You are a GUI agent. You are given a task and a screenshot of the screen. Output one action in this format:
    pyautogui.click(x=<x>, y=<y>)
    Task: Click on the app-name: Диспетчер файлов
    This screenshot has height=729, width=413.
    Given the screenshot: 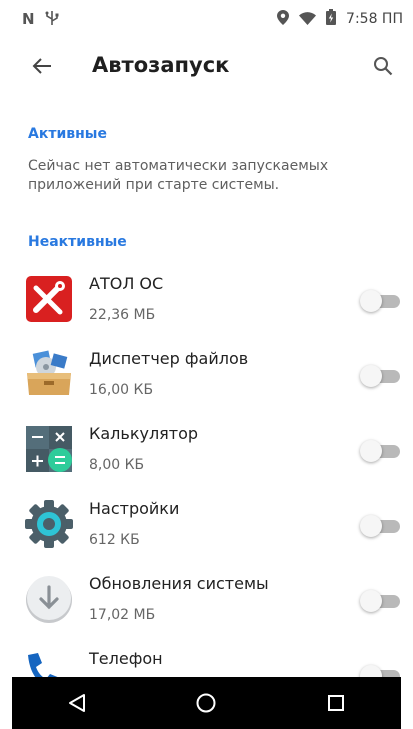 What is the action you would take?
    pyautogui.click(x=169, y=358)
    